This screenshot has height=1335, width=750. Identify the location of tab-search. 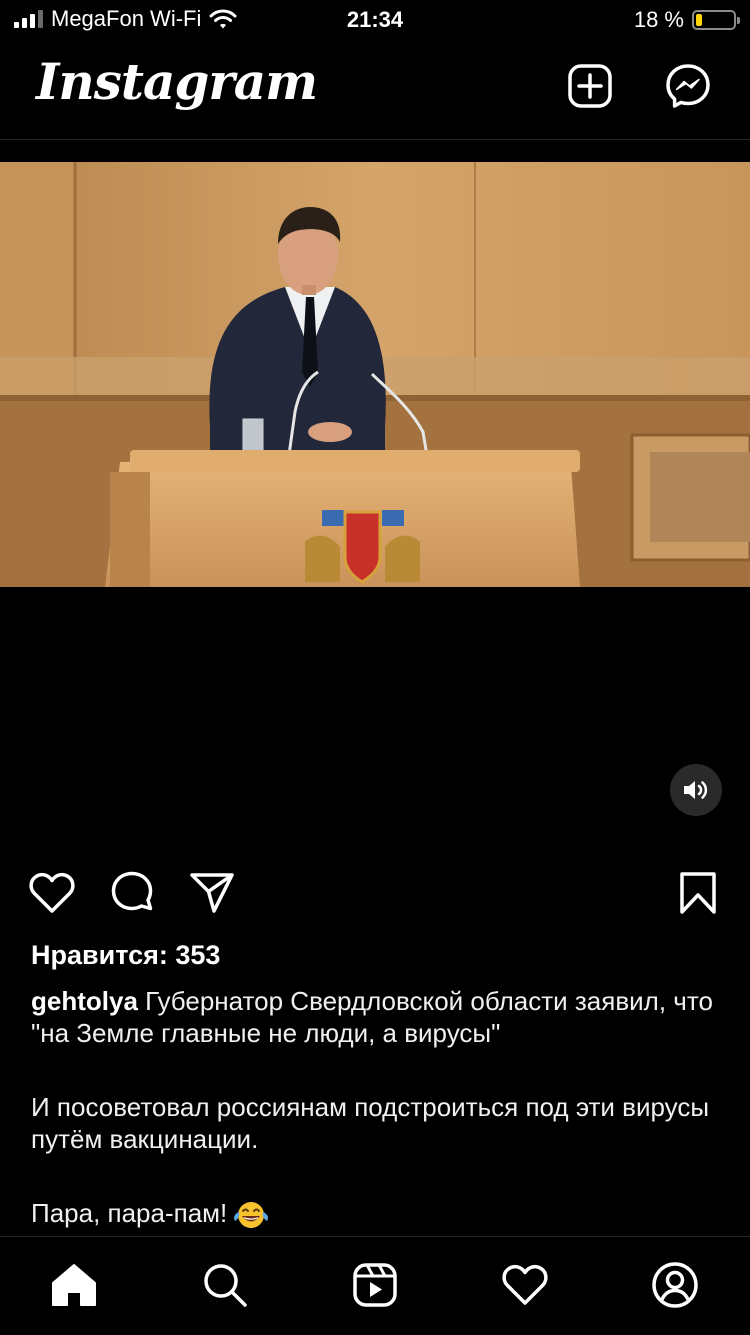
(225, 1285).